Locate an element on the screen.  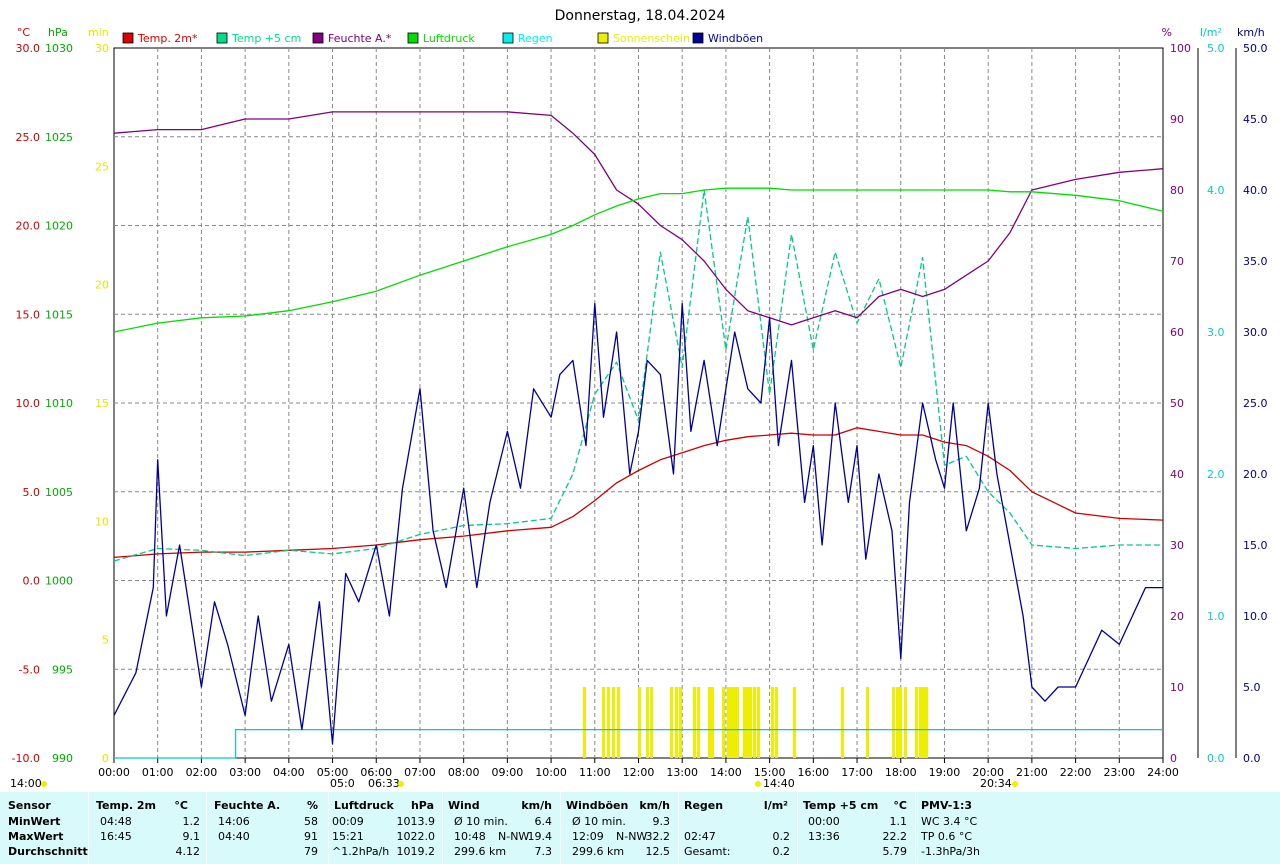
x-tick-label: 13:00 is located at coordinates (682, 772).